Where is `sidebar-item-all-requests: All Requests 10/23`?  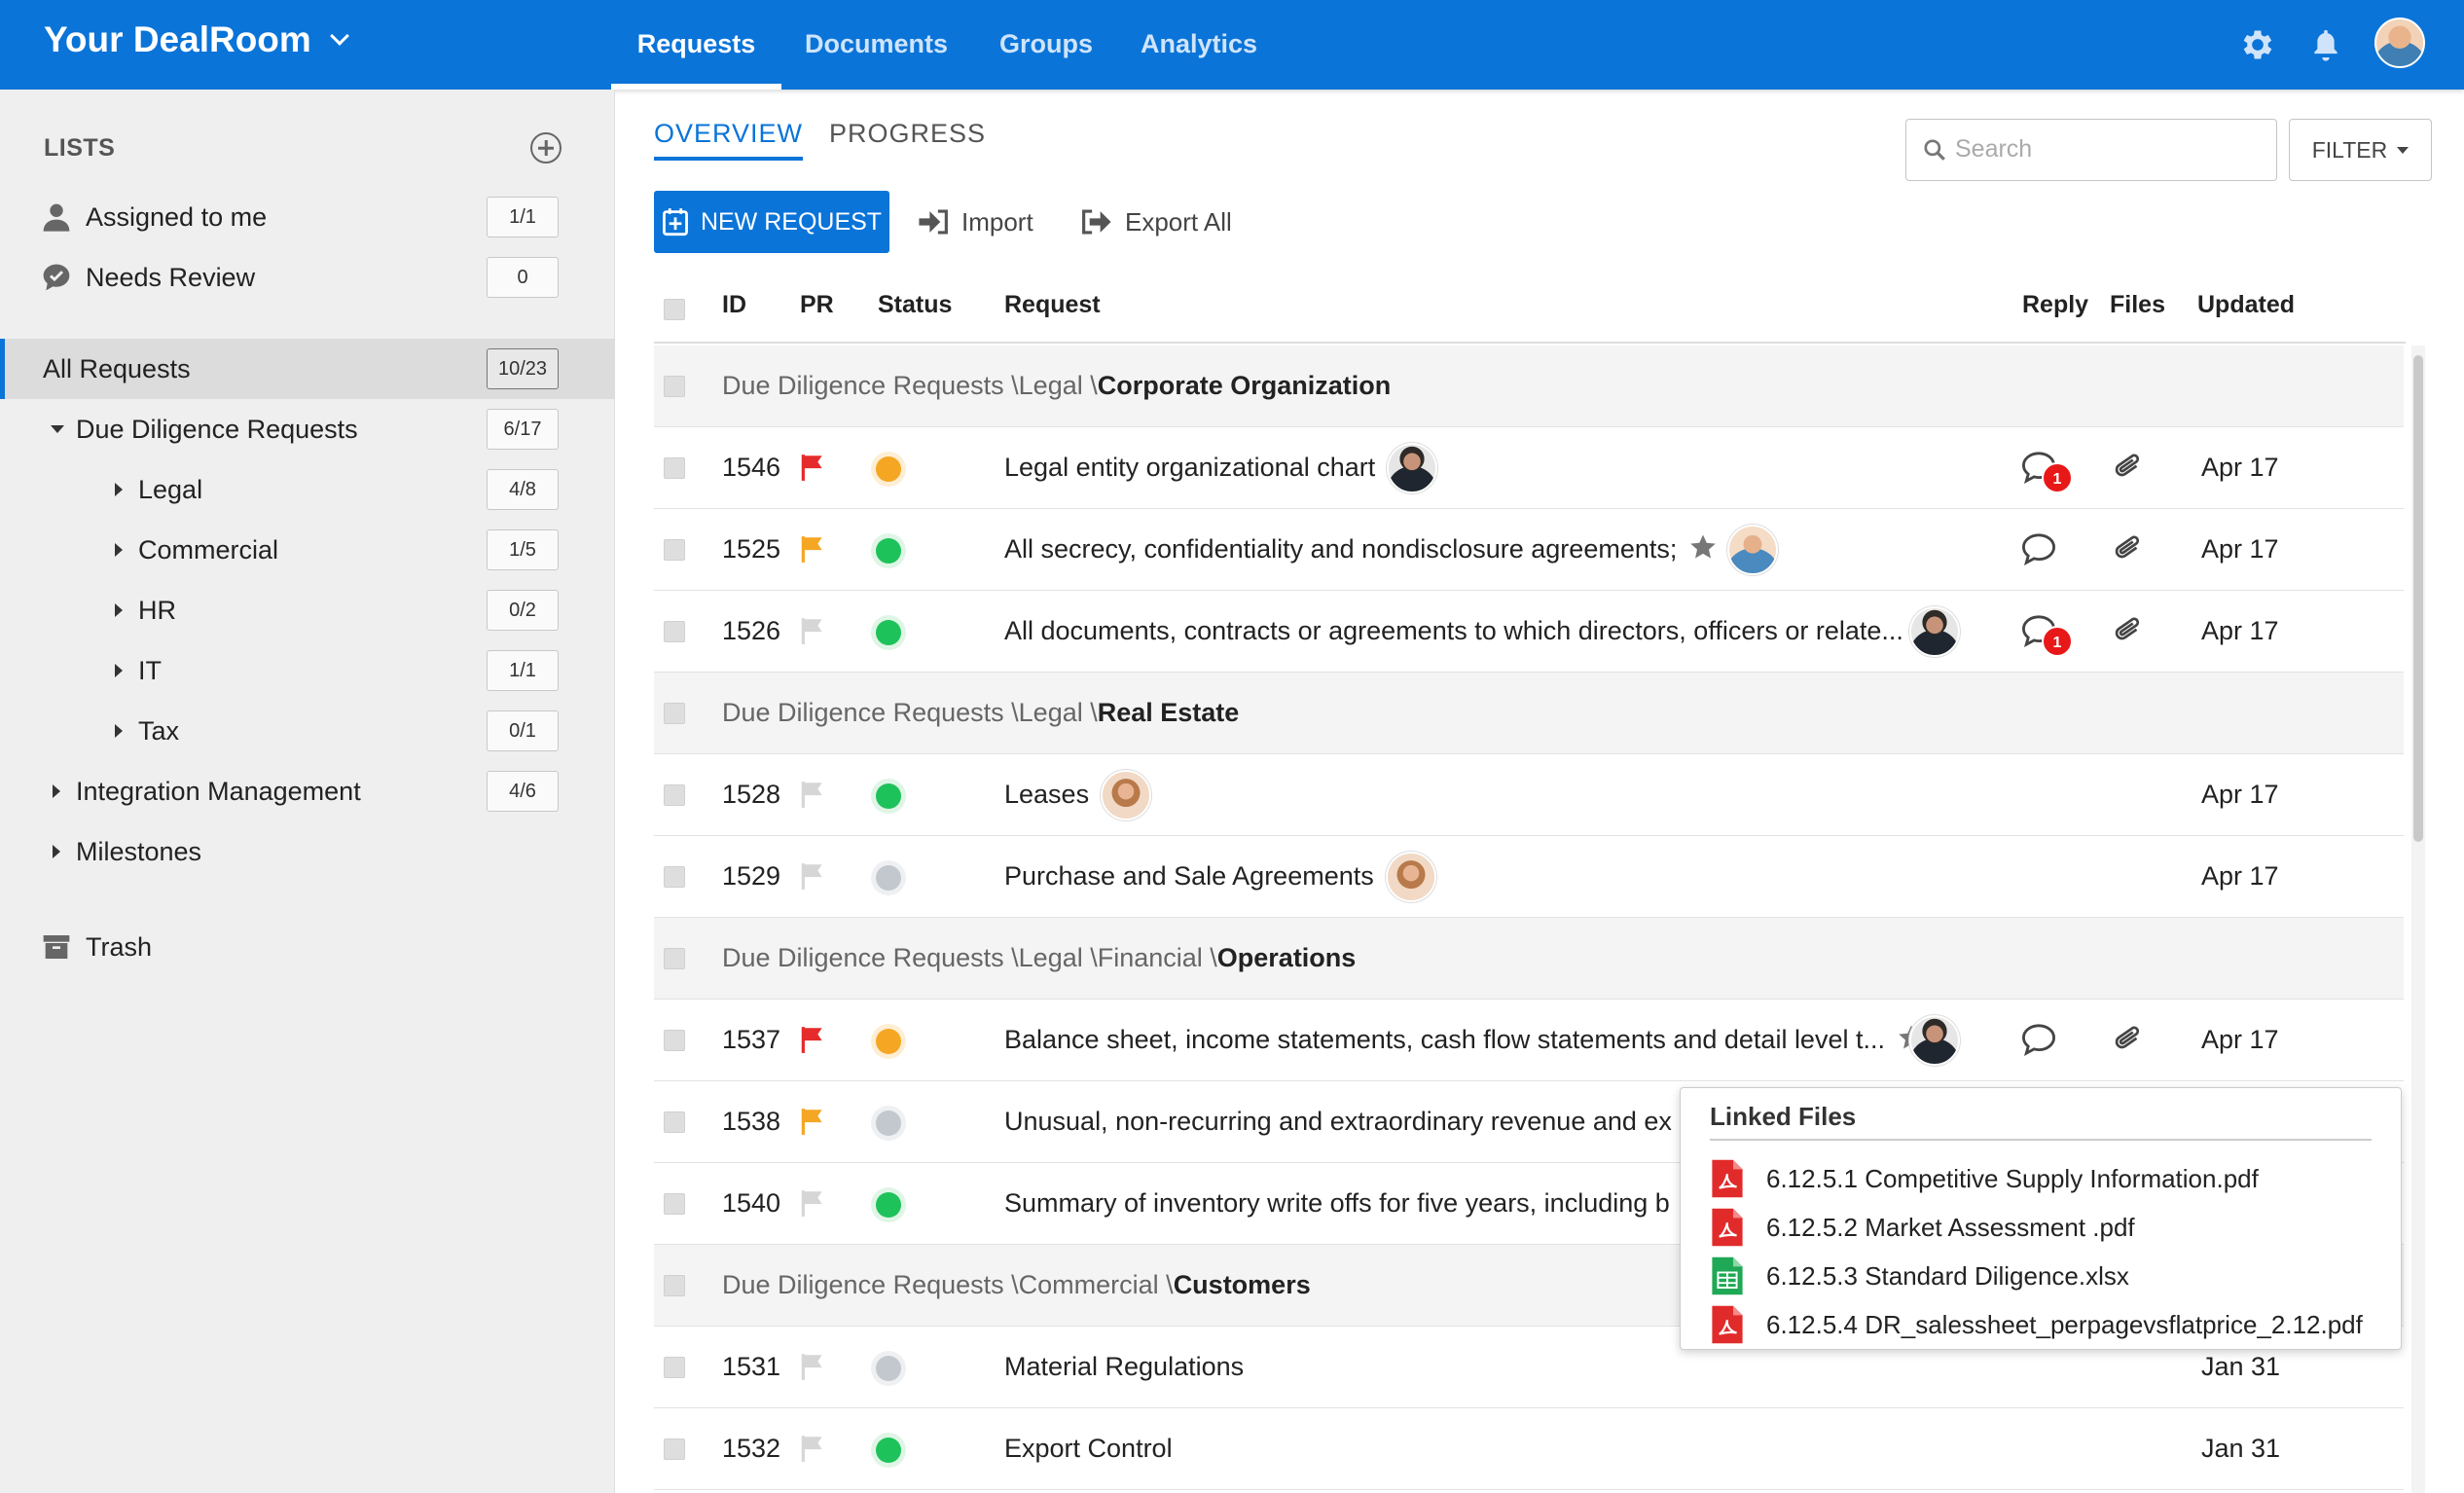
sidebar-item-all-requests: All Requests 10/23 is located at coordinates (307, 369).